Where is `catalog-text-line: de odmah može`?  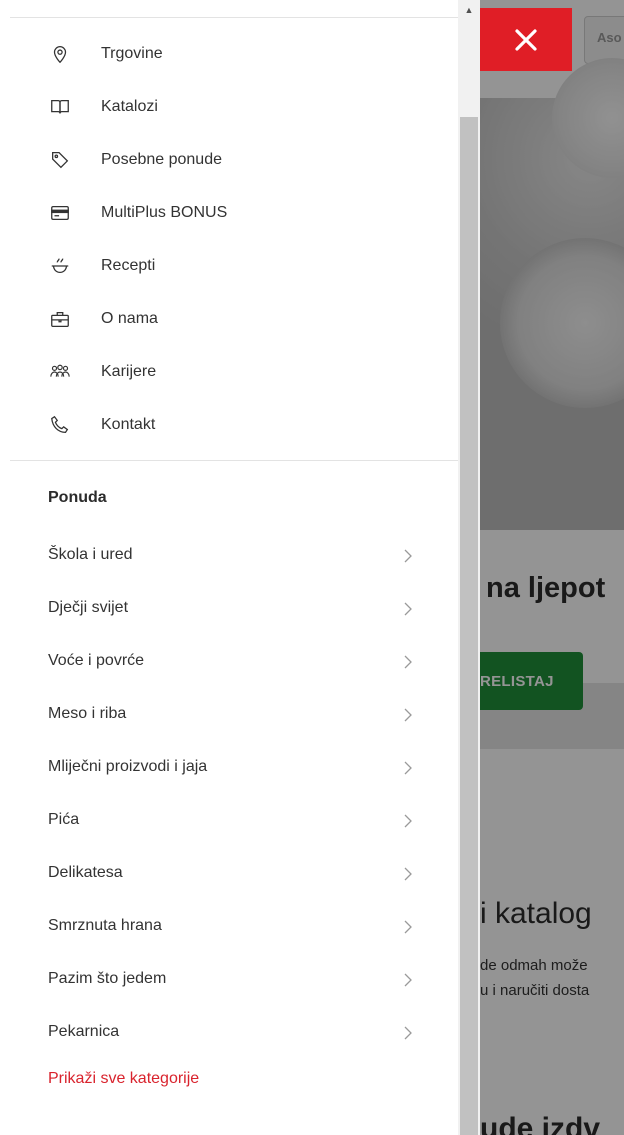 catalog-text-line: de odmah može is located at coordinates (534, 965).